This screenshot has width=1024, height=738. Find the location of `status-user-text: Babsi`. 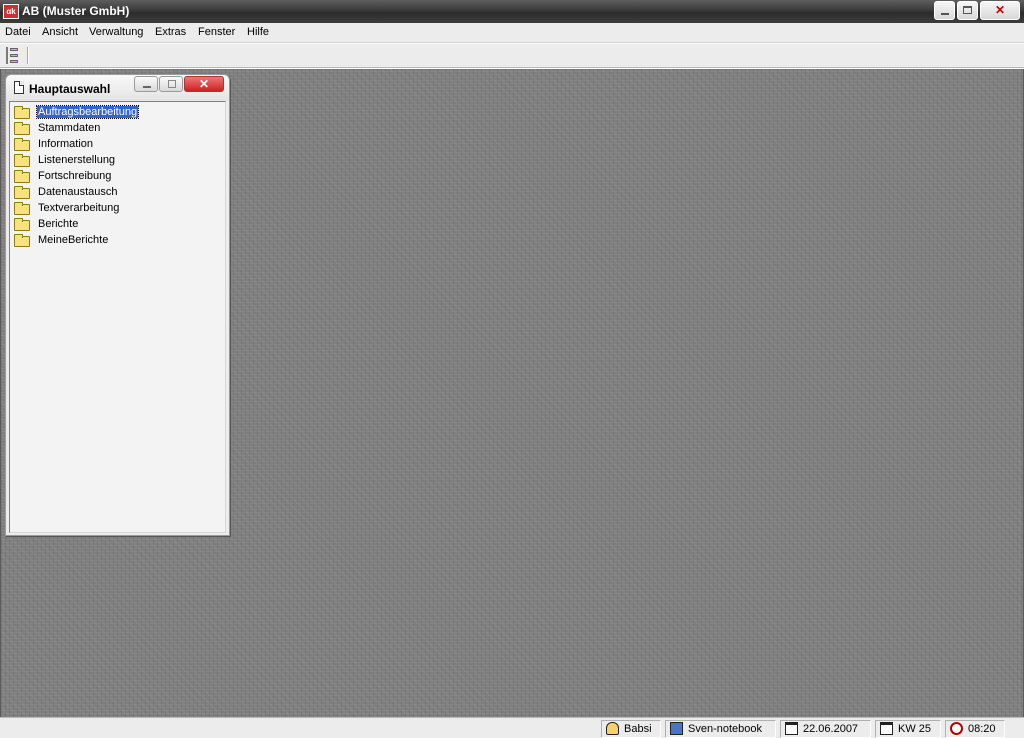

status-user-text: Babsi is located at coordinates (638, 729).